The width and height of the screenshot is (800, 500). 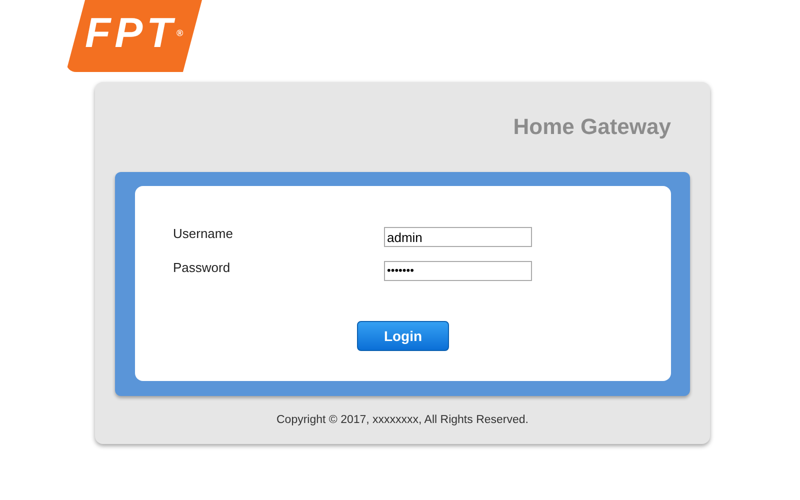 I want to click on field-label: Password, so click(x=202, y=267).